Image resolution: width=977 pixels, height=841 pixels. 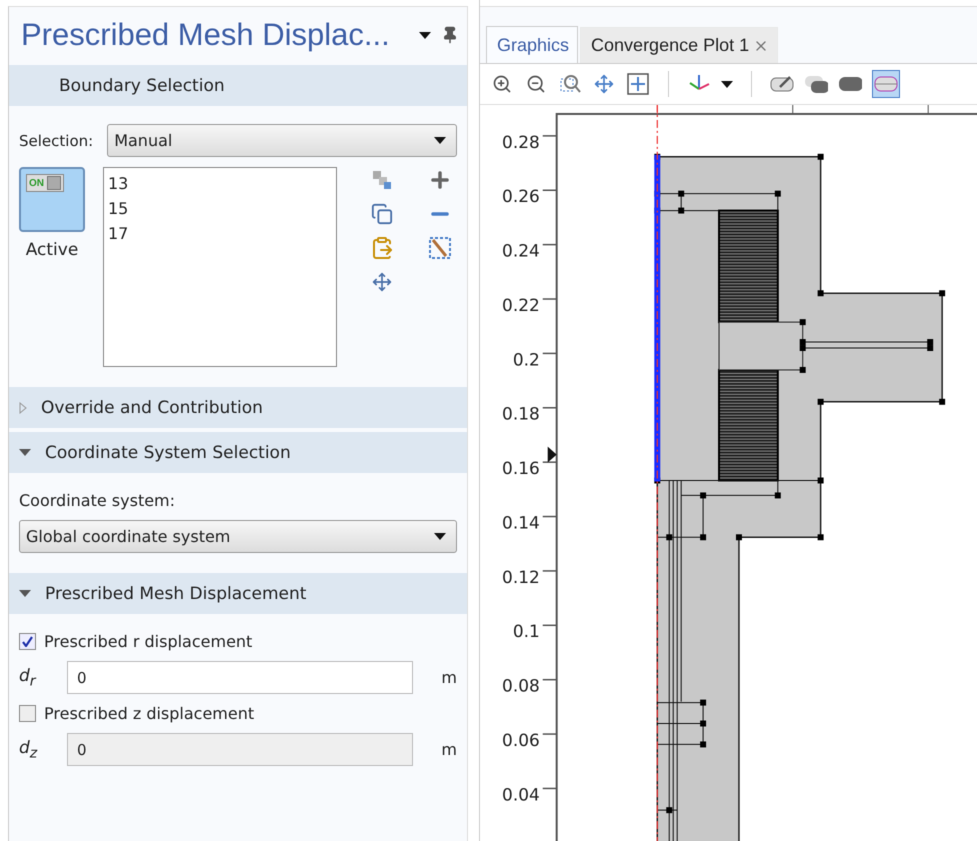 I want to click on axis-tick-label: 0.18, so click(x=521, y=414).